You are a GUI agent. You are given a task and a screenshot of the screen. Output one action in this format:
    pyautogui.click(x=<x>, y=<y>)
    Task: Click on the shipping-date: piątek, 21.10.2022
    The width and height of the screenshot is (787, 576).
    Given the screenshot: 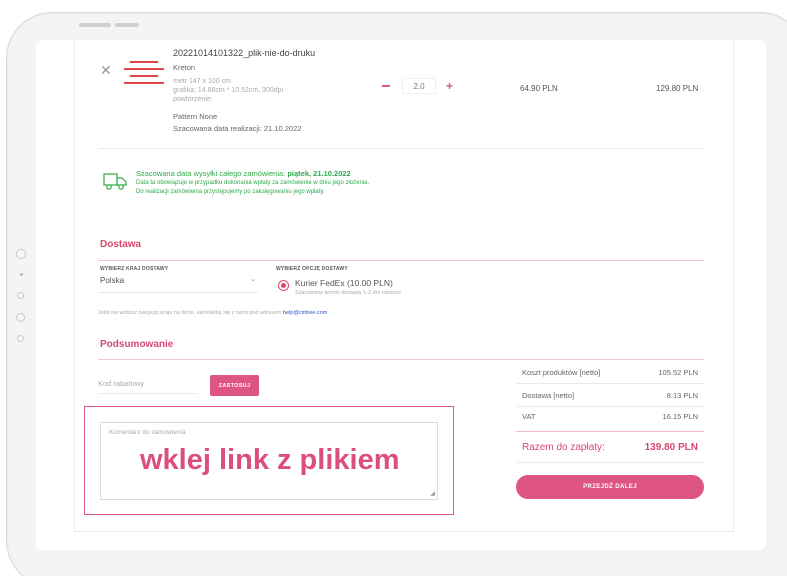 What is the action you would take?
    pyautogui.click(x=319, y=173)
    